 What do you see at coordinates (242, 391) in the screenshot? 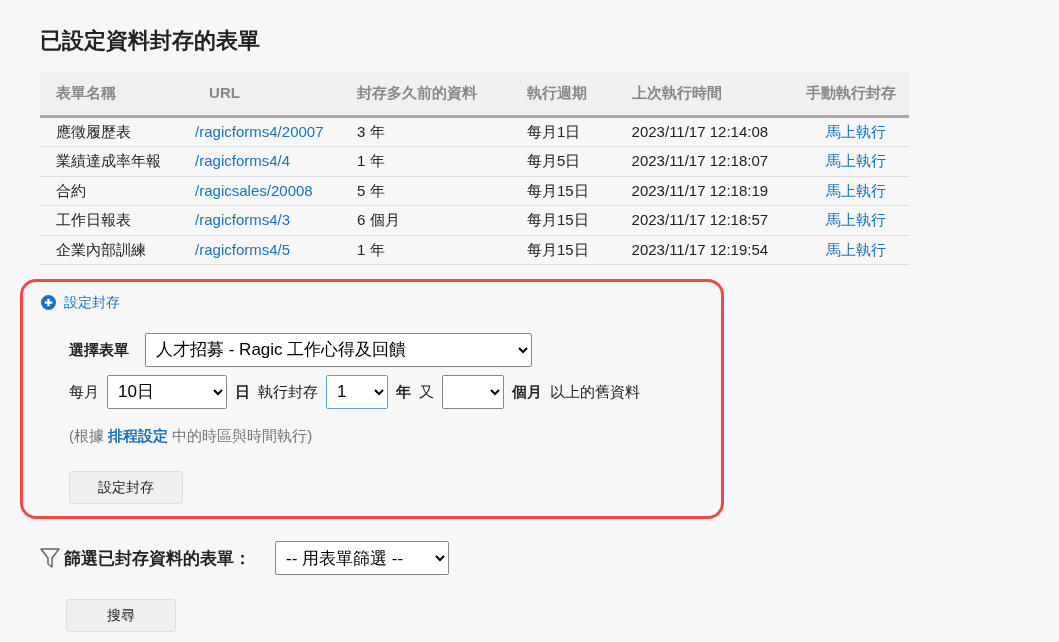
I see `unit-label: 日` at bounding box center [242, 391].